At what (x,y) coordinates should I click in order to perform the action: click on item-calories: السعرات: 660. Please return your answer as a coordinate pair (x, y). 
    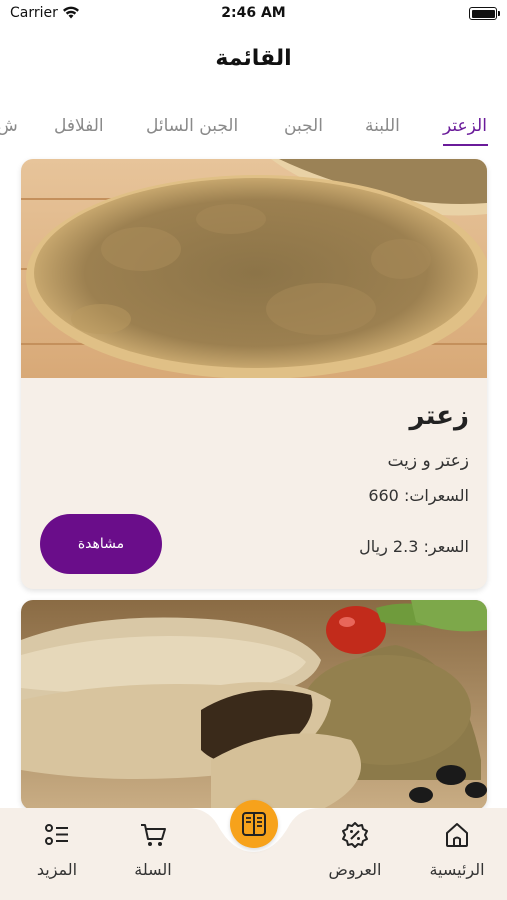
    Looking at the image, I should click on (418, 495).